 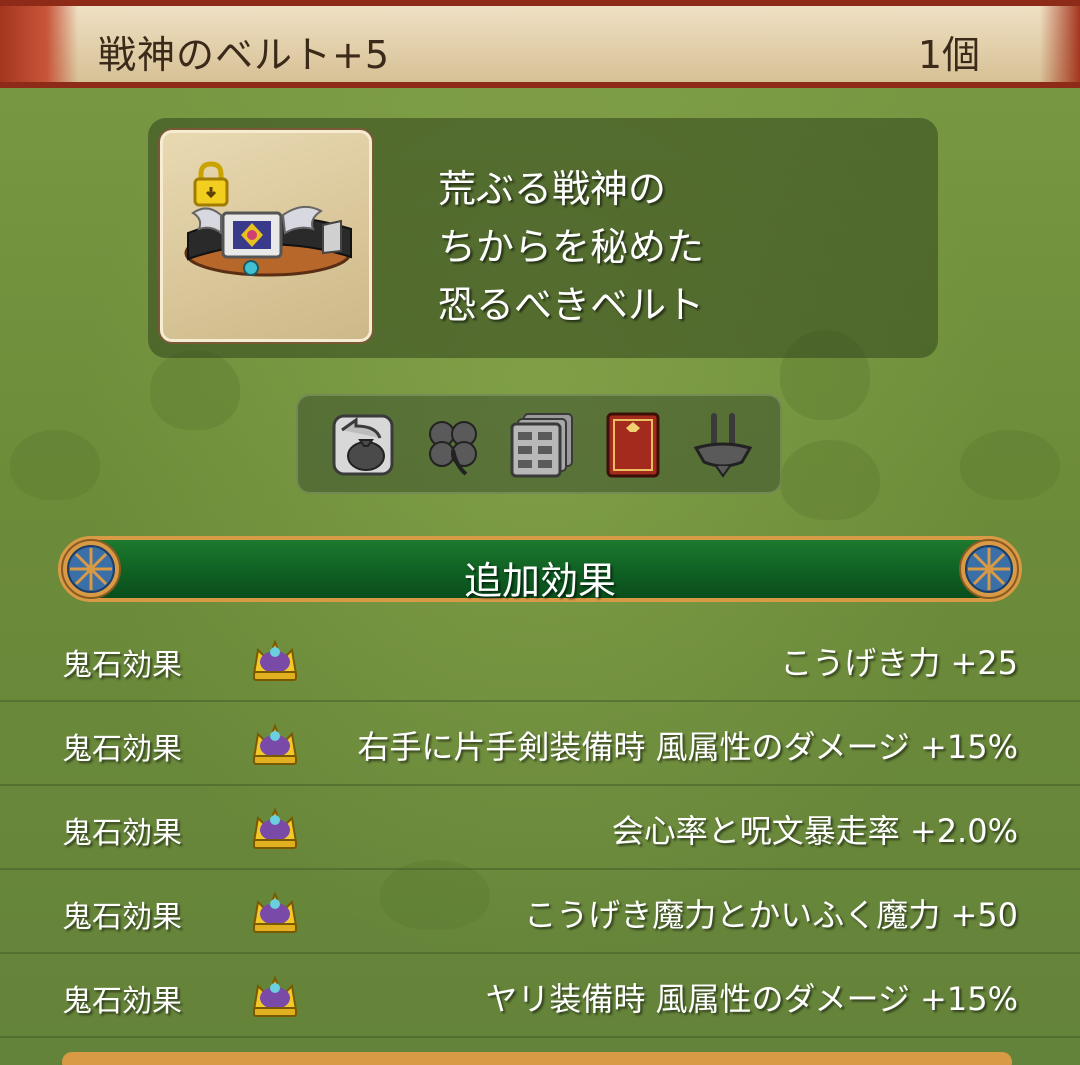 What do you see at coordinates (543, 445) in the screenshot?
I see `storage-drawers-icon` at bounding box center [543, 445].